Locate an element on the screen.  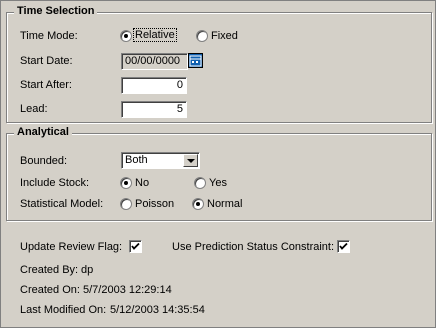
created-on-label: Created On: is located at coordinates (50, 290).